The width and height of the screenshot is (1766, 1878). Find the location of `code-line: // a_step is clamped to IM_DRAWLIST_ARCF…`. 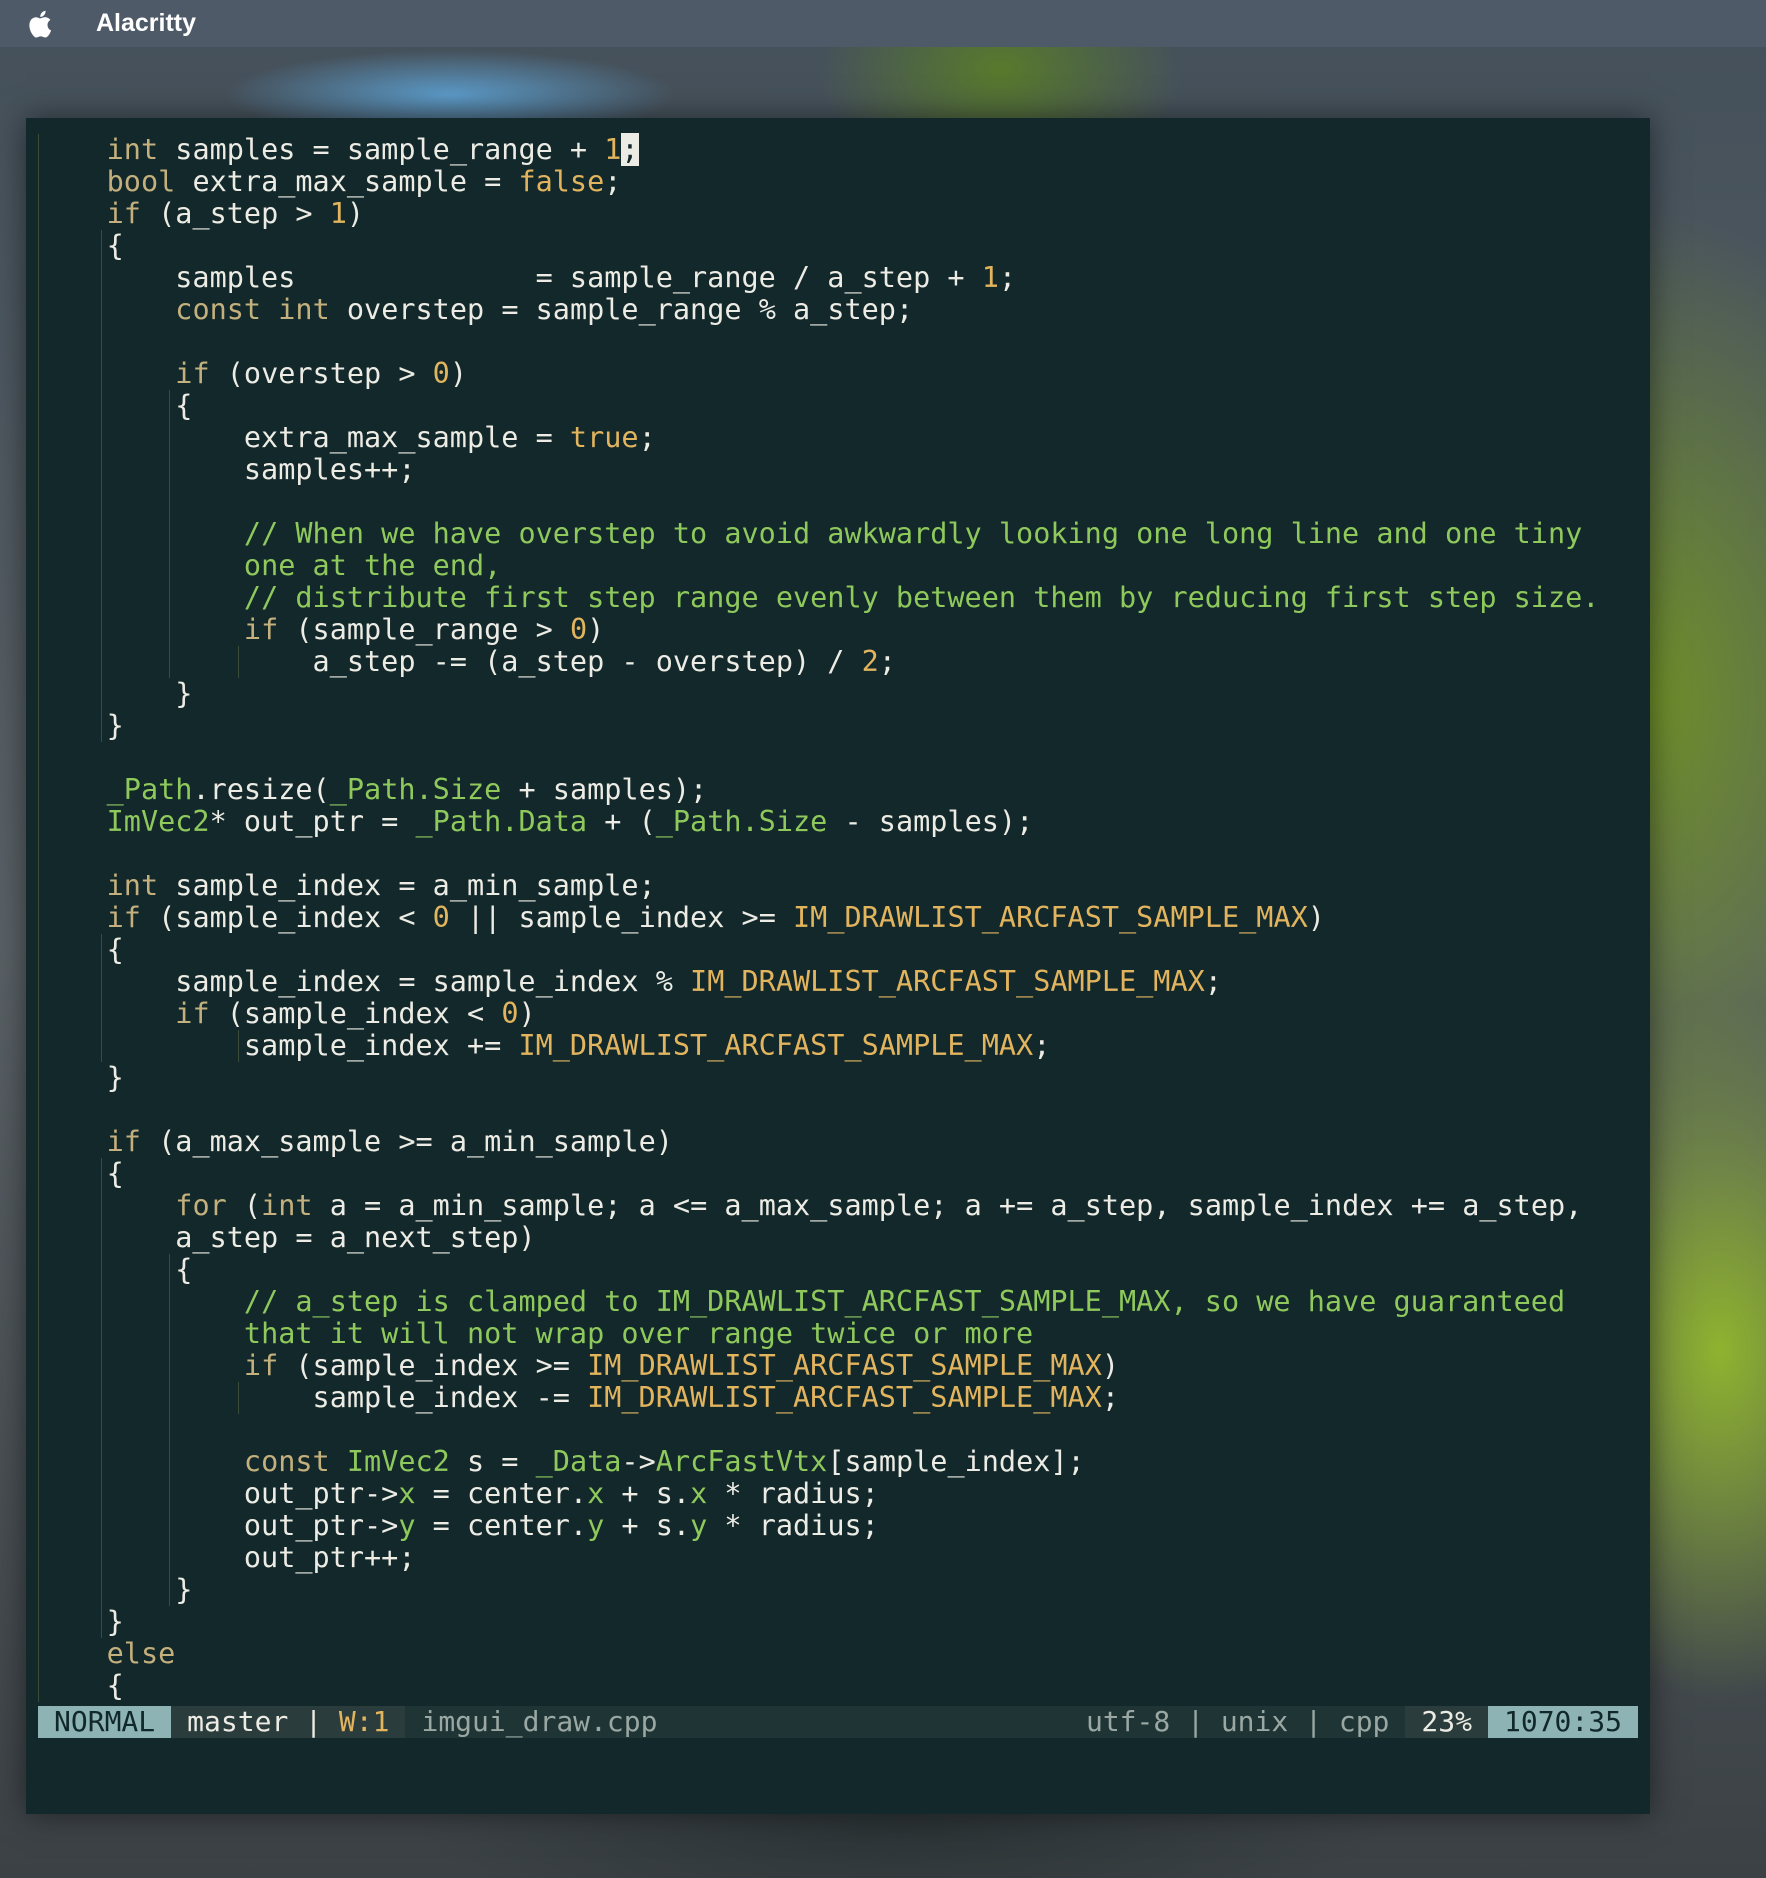

code-line: // a_step is clamped to IM_DRAWLIST_ARCF… is located at coordinates (838, 1302).